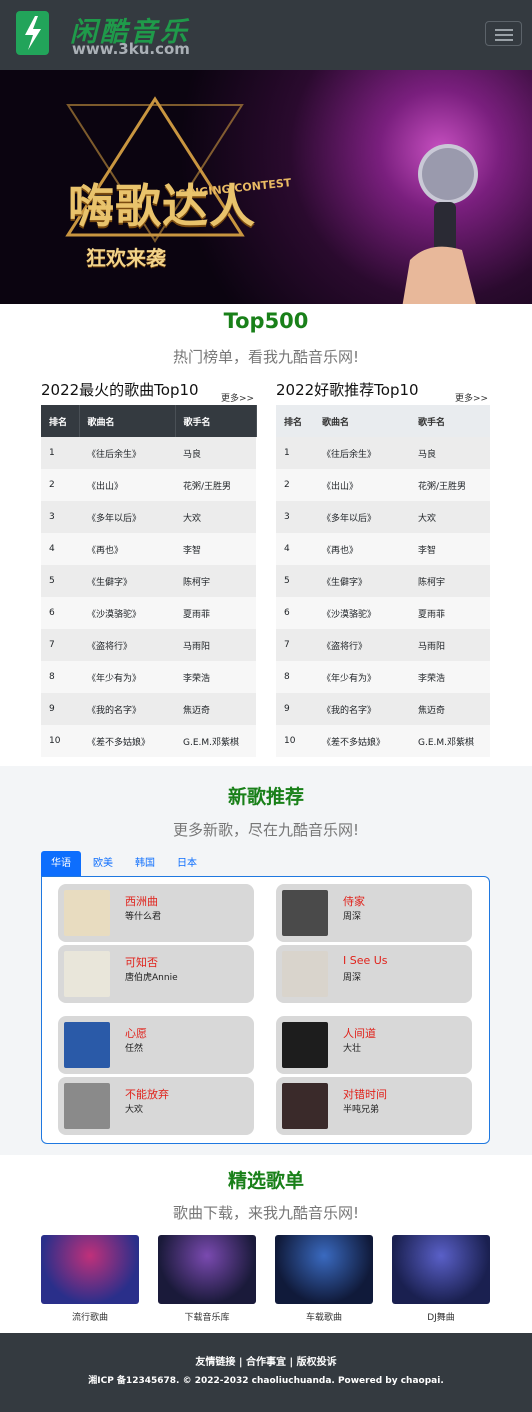  I want to click on menu-toggle-button, so click(503, 33).